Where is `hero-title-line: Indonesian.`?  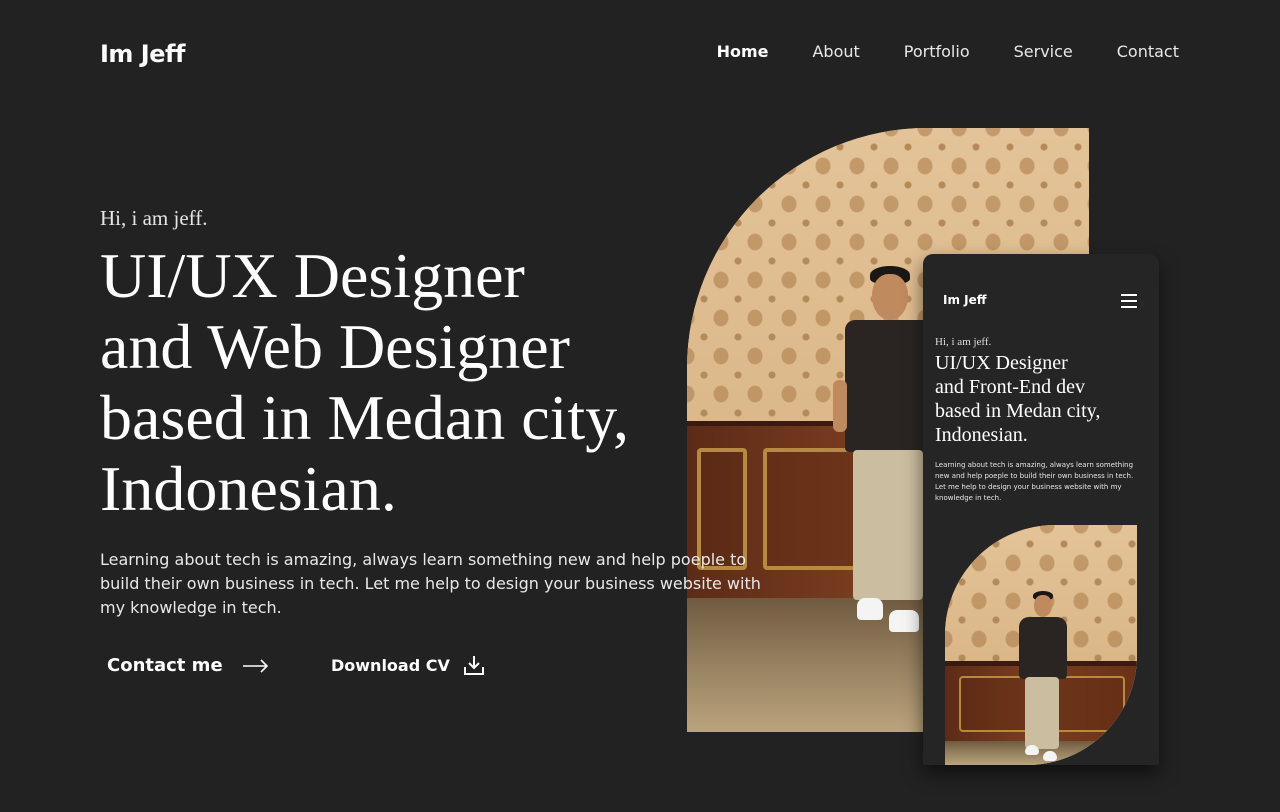
hero-title-line: Indonesian. is located at coordinates (248, 488).